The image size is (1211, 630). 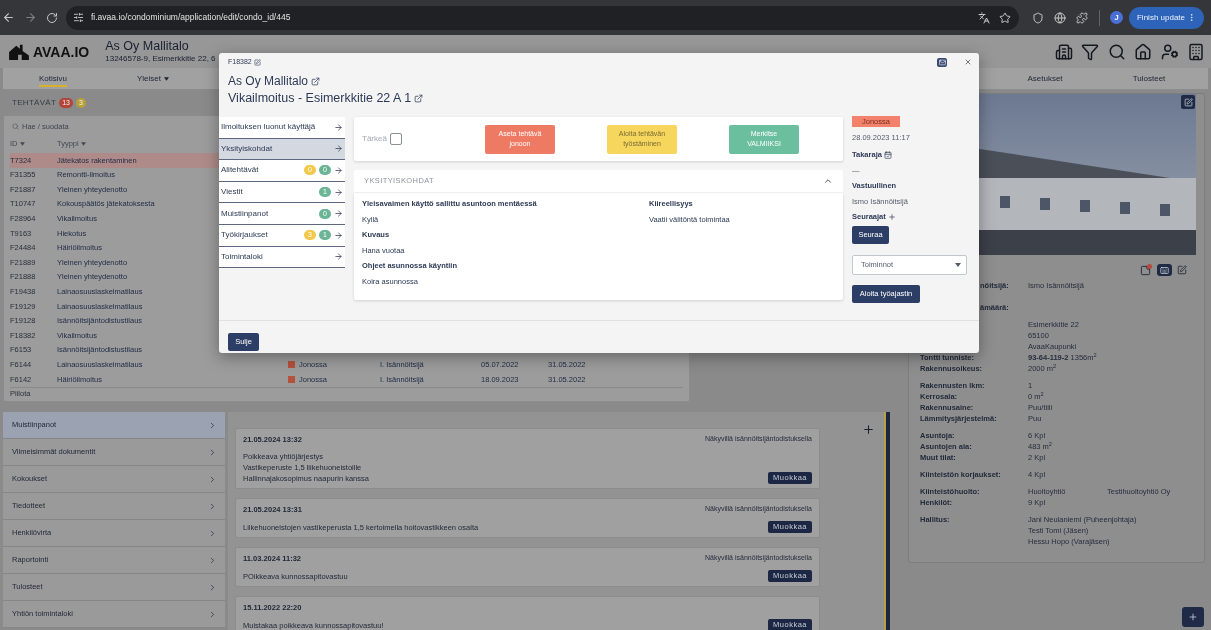 What do you see at coordinates (374, 139) in the screenshot?
I see `important-label: Tärkeä` at bounding box center [374, 139].